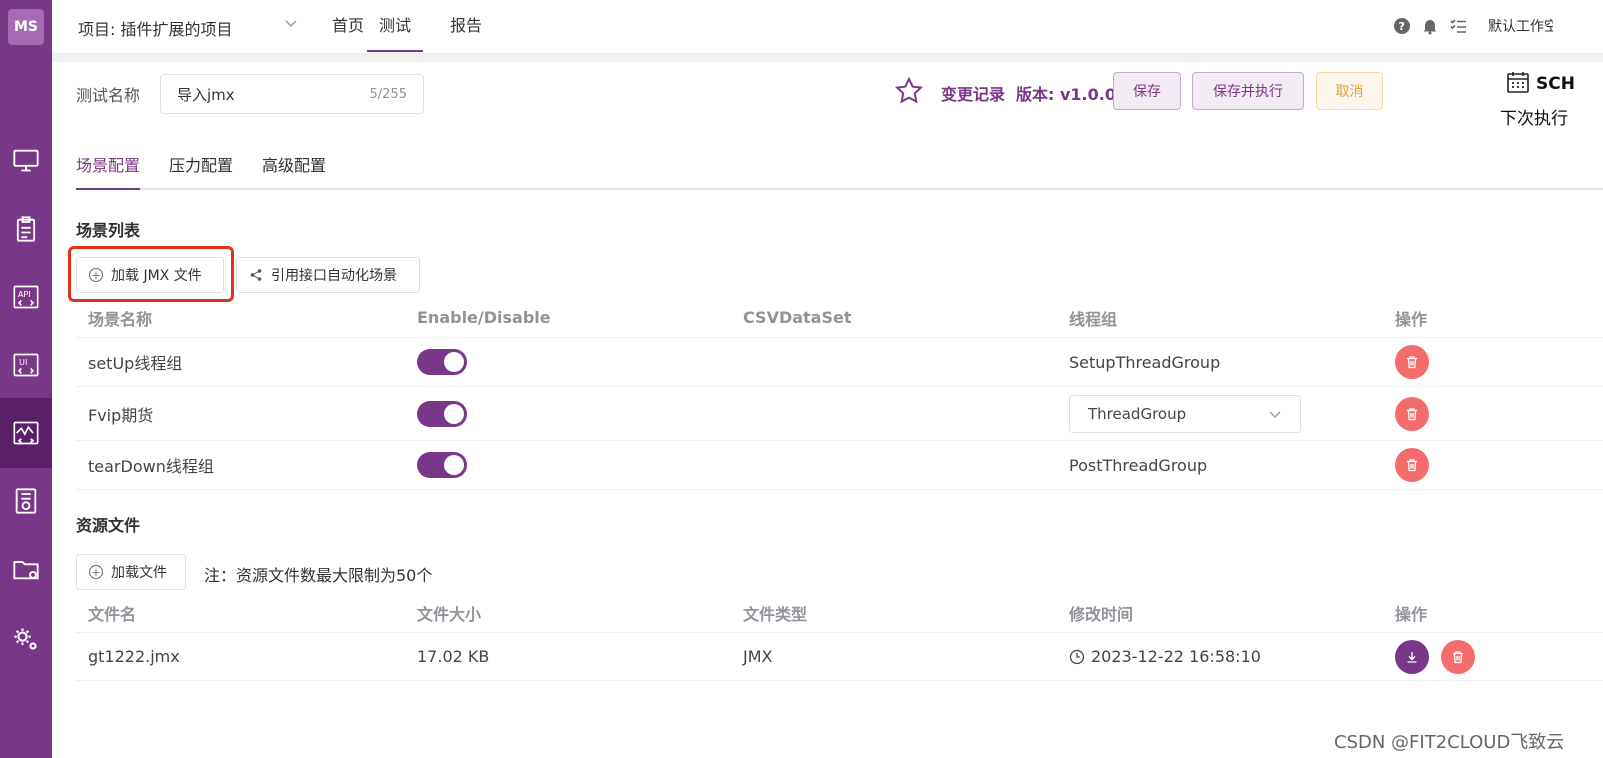  I want to click on reference-scene-label: 引用接口自动化场景, so click(334, 276).